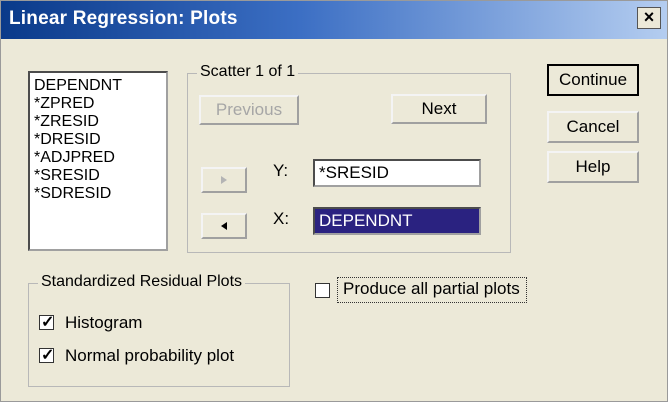 The height and width of the screenshot is (402, 668). Describe the element at coordinates (593, 167) in the screenshot. I see `help-button: Help` at that location.